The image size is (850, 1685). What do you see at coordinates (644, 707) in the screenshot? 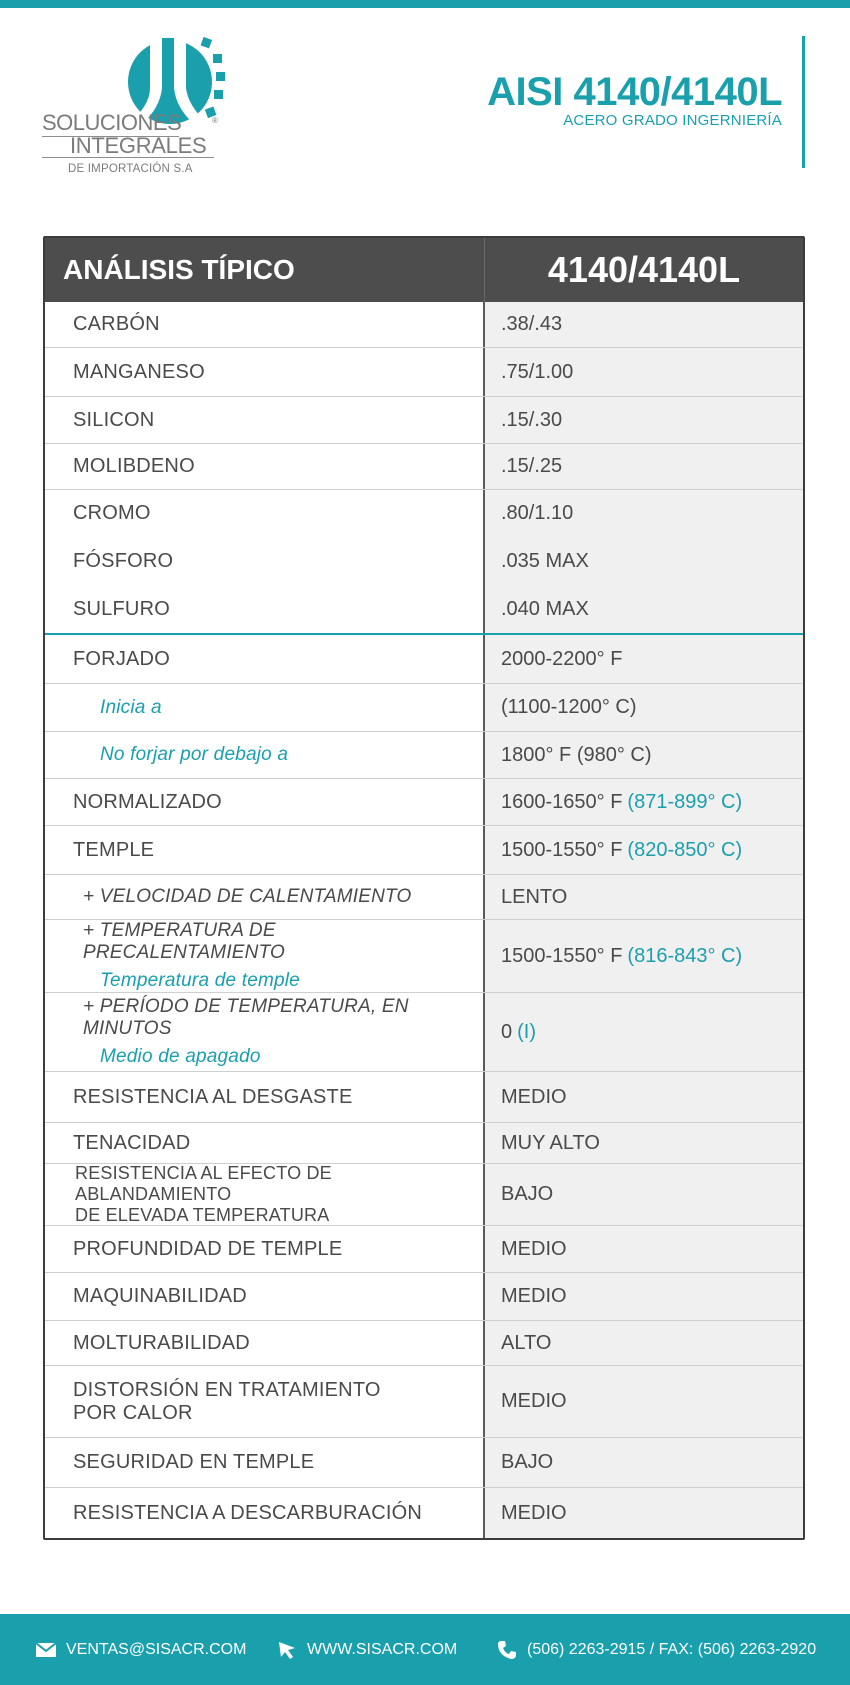
I see `row-value: (1100-1200° C)` at bounding box center [644, 707].